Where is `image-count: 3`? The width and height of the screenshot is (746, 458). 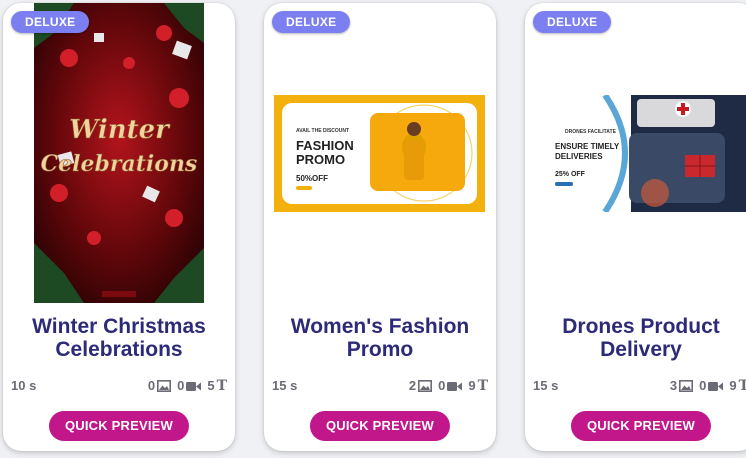
image-count: 3 is located at coordinates (681, 386).